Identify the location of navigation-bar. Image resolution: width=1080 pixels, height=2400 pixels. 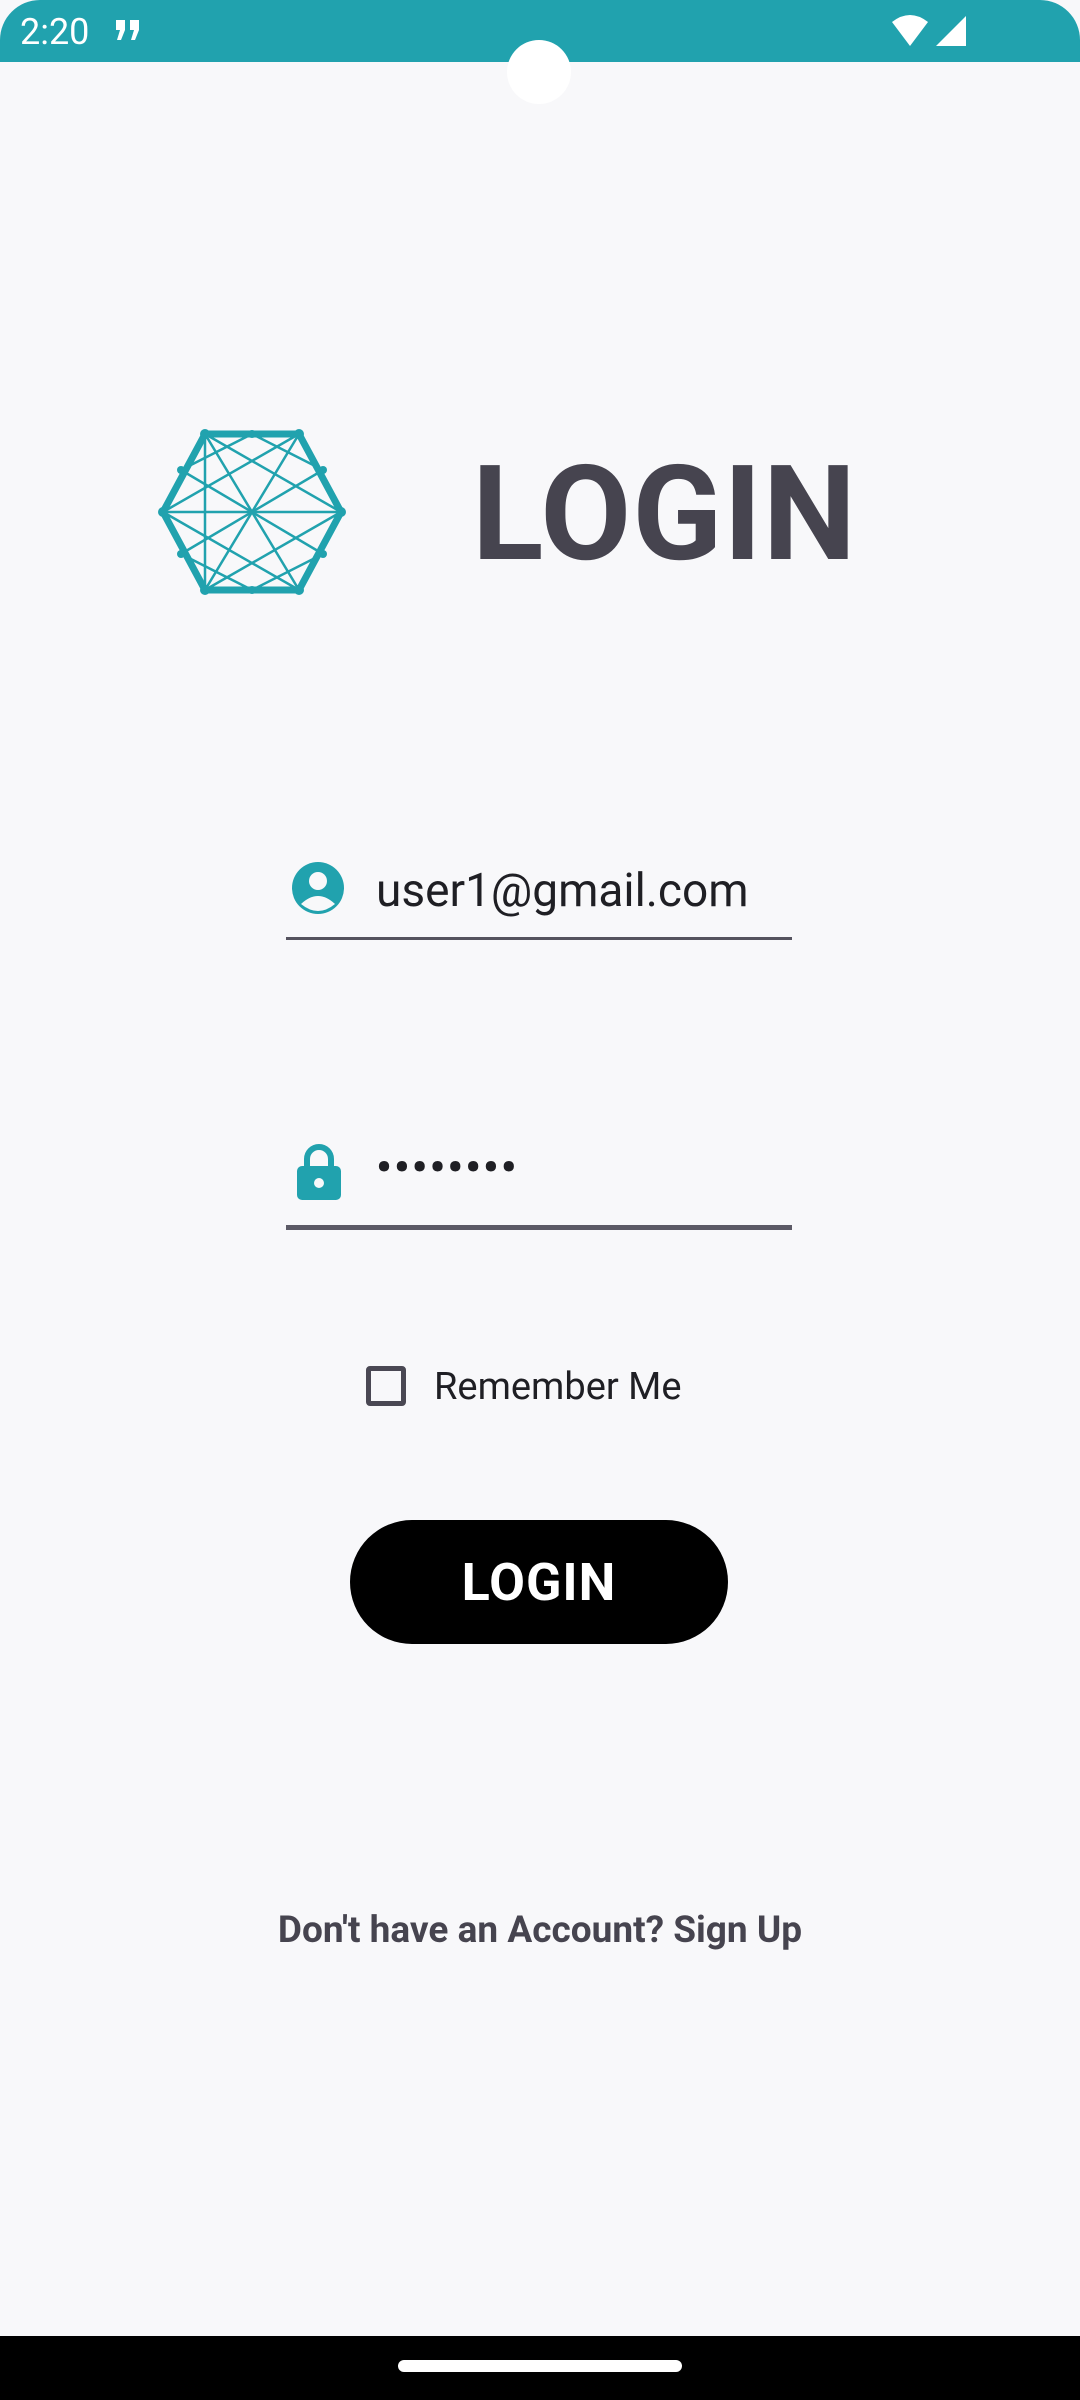
(540, 2368).